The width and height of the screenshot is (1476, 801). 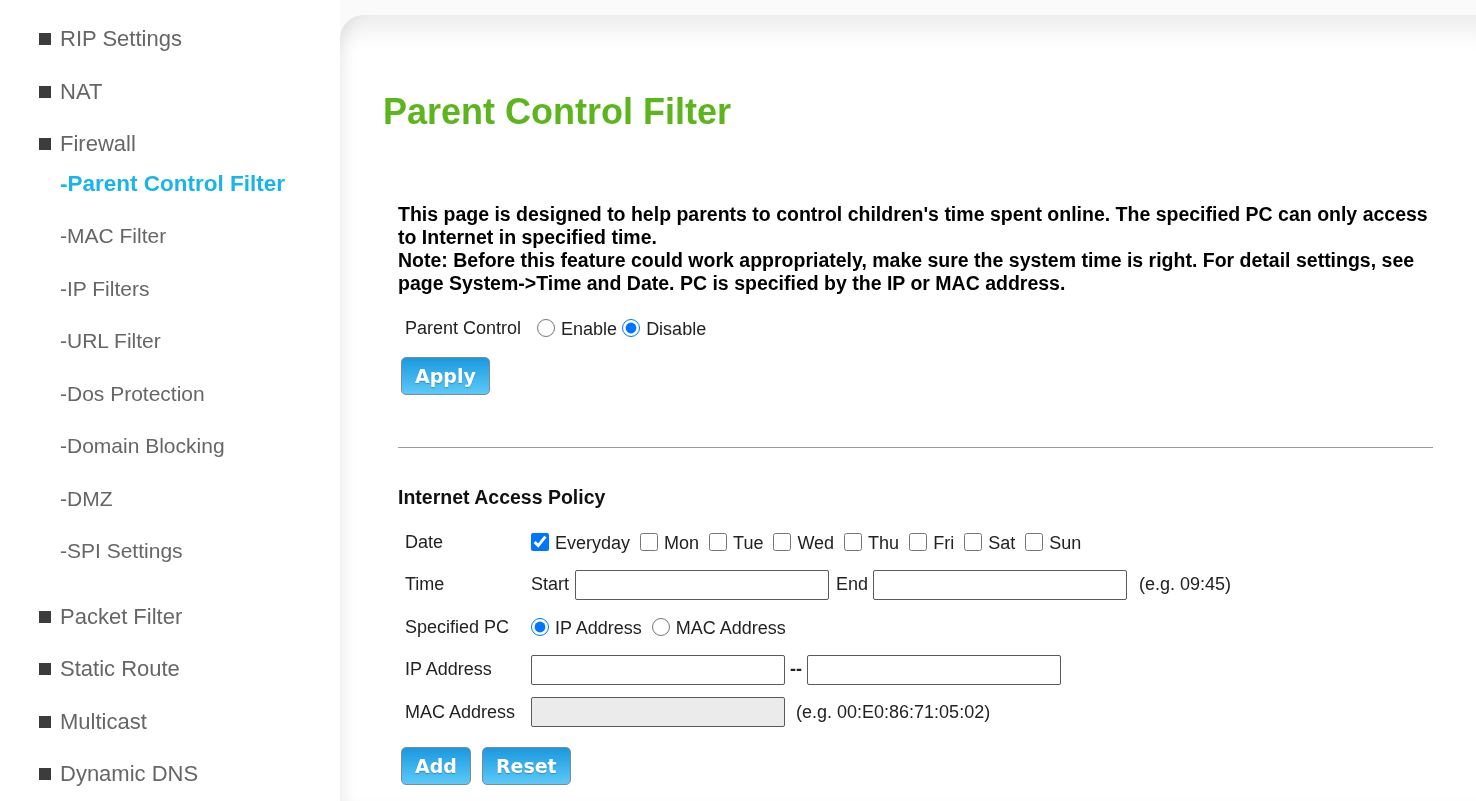 What do you see at coordinates (93, 721) in the screenshot?
I see `sidebar-item: Multicast` at bounding box center [93, 721].